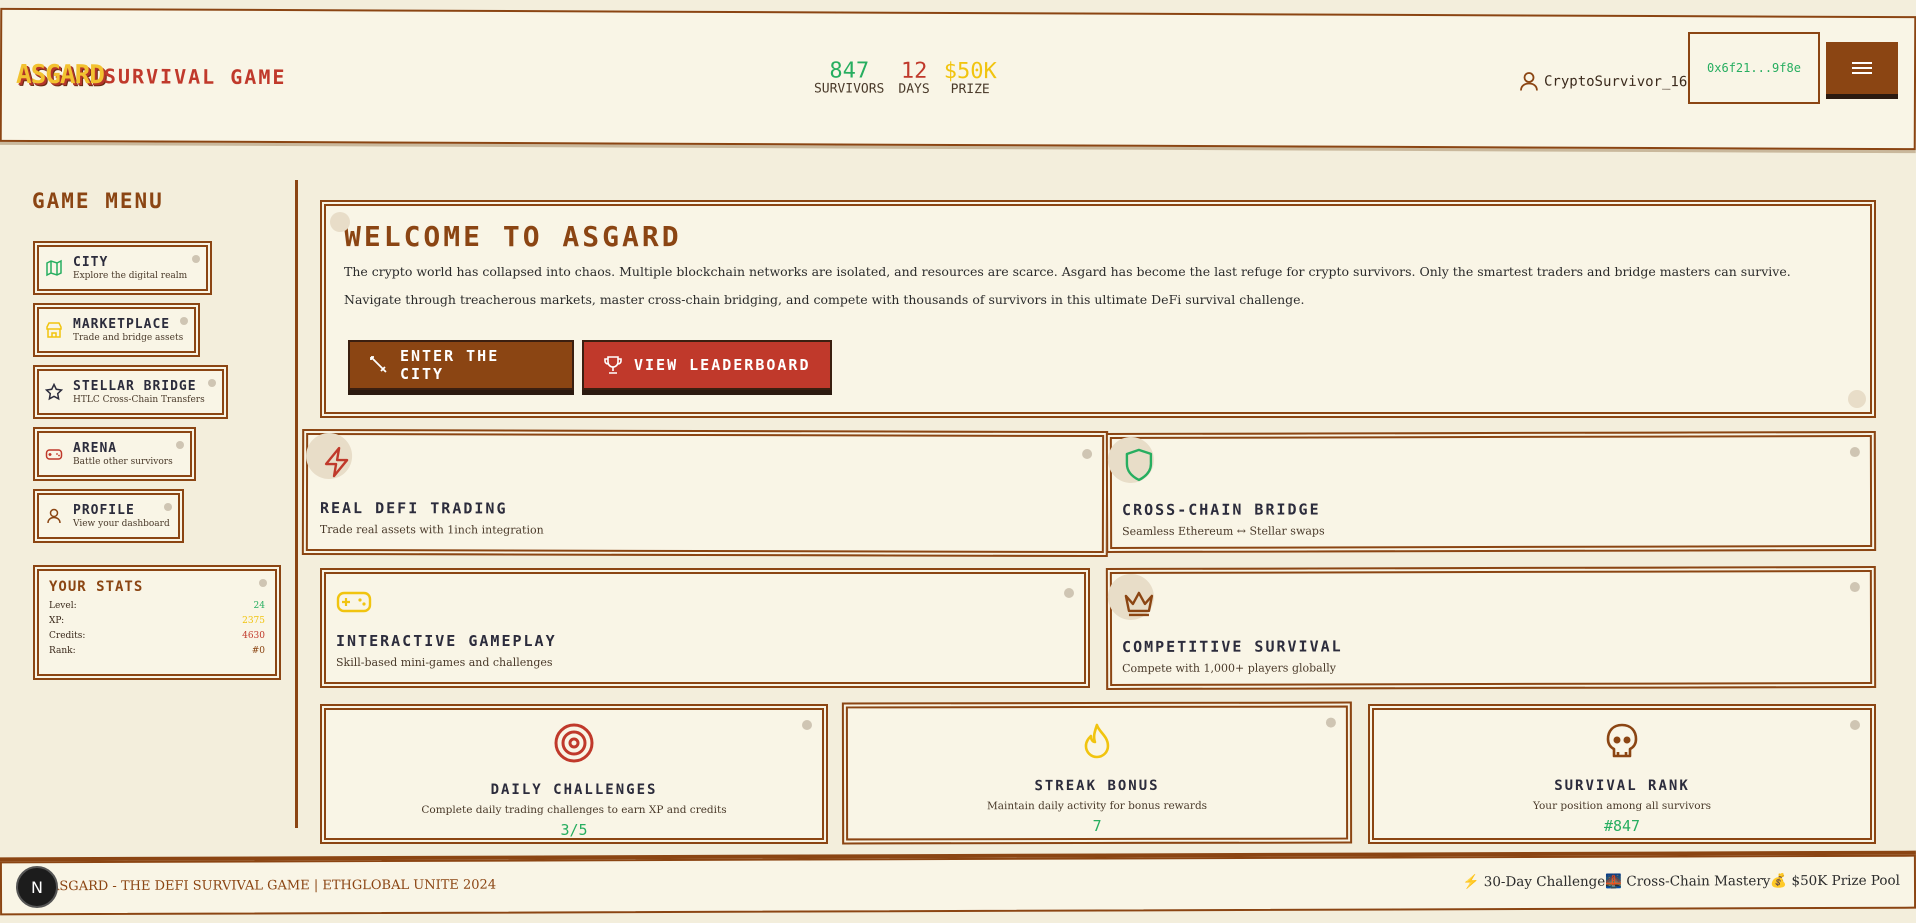 Image resolution: width=1916 pixels, height=923 pixels. Describe the element at coordinates (195, 77) in the screenshot. I see `brand-subtitle: SURVIVAL GAME` at that location.